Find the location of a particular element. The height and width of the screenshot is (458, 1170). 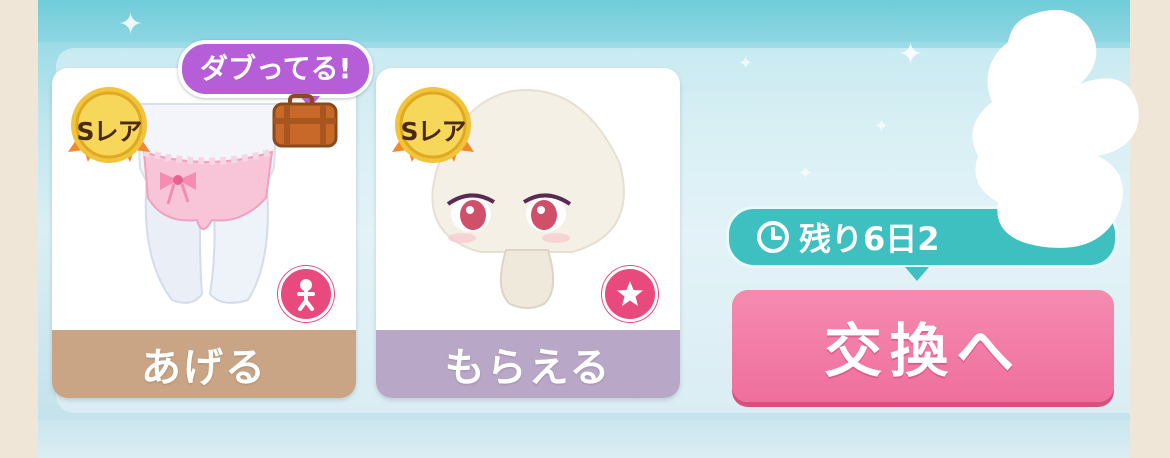

person-icon is located at coordinates (306, 294).